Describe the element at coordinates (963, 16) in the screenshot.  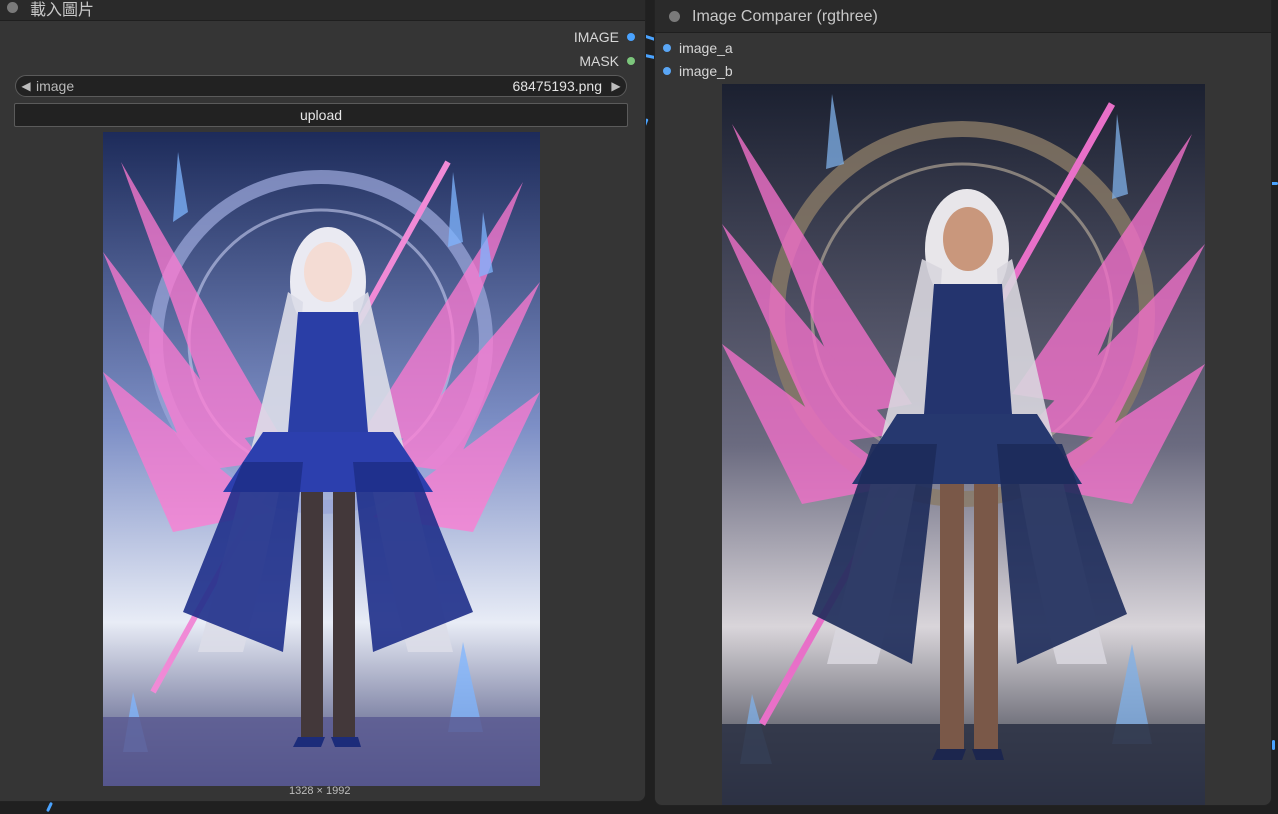
I see `image-comparer-node-header: Image Comparer (rgthree)` at that location.